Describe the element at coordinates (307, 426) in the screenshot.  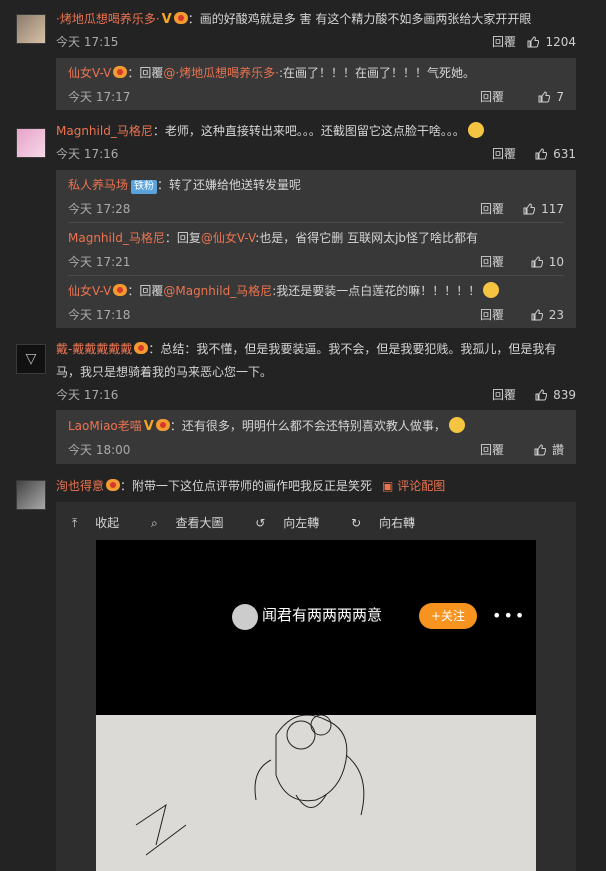
I see `reply-body: ：还有很多，明明什么都不会还特别喜欢教人做事，` at that location.